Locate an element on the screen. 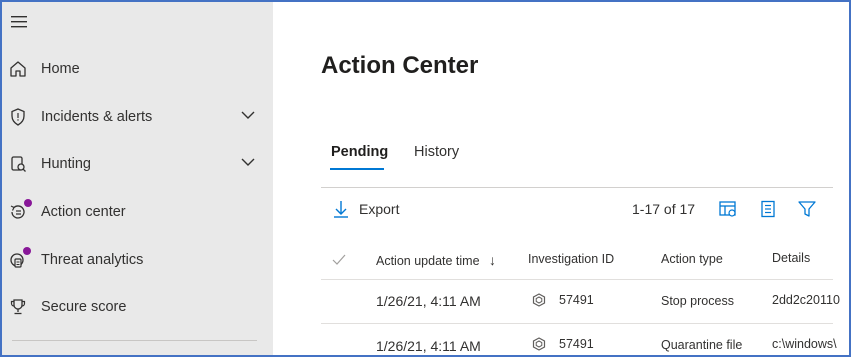  active-tab-indicator is located at coordinates (357, 169).